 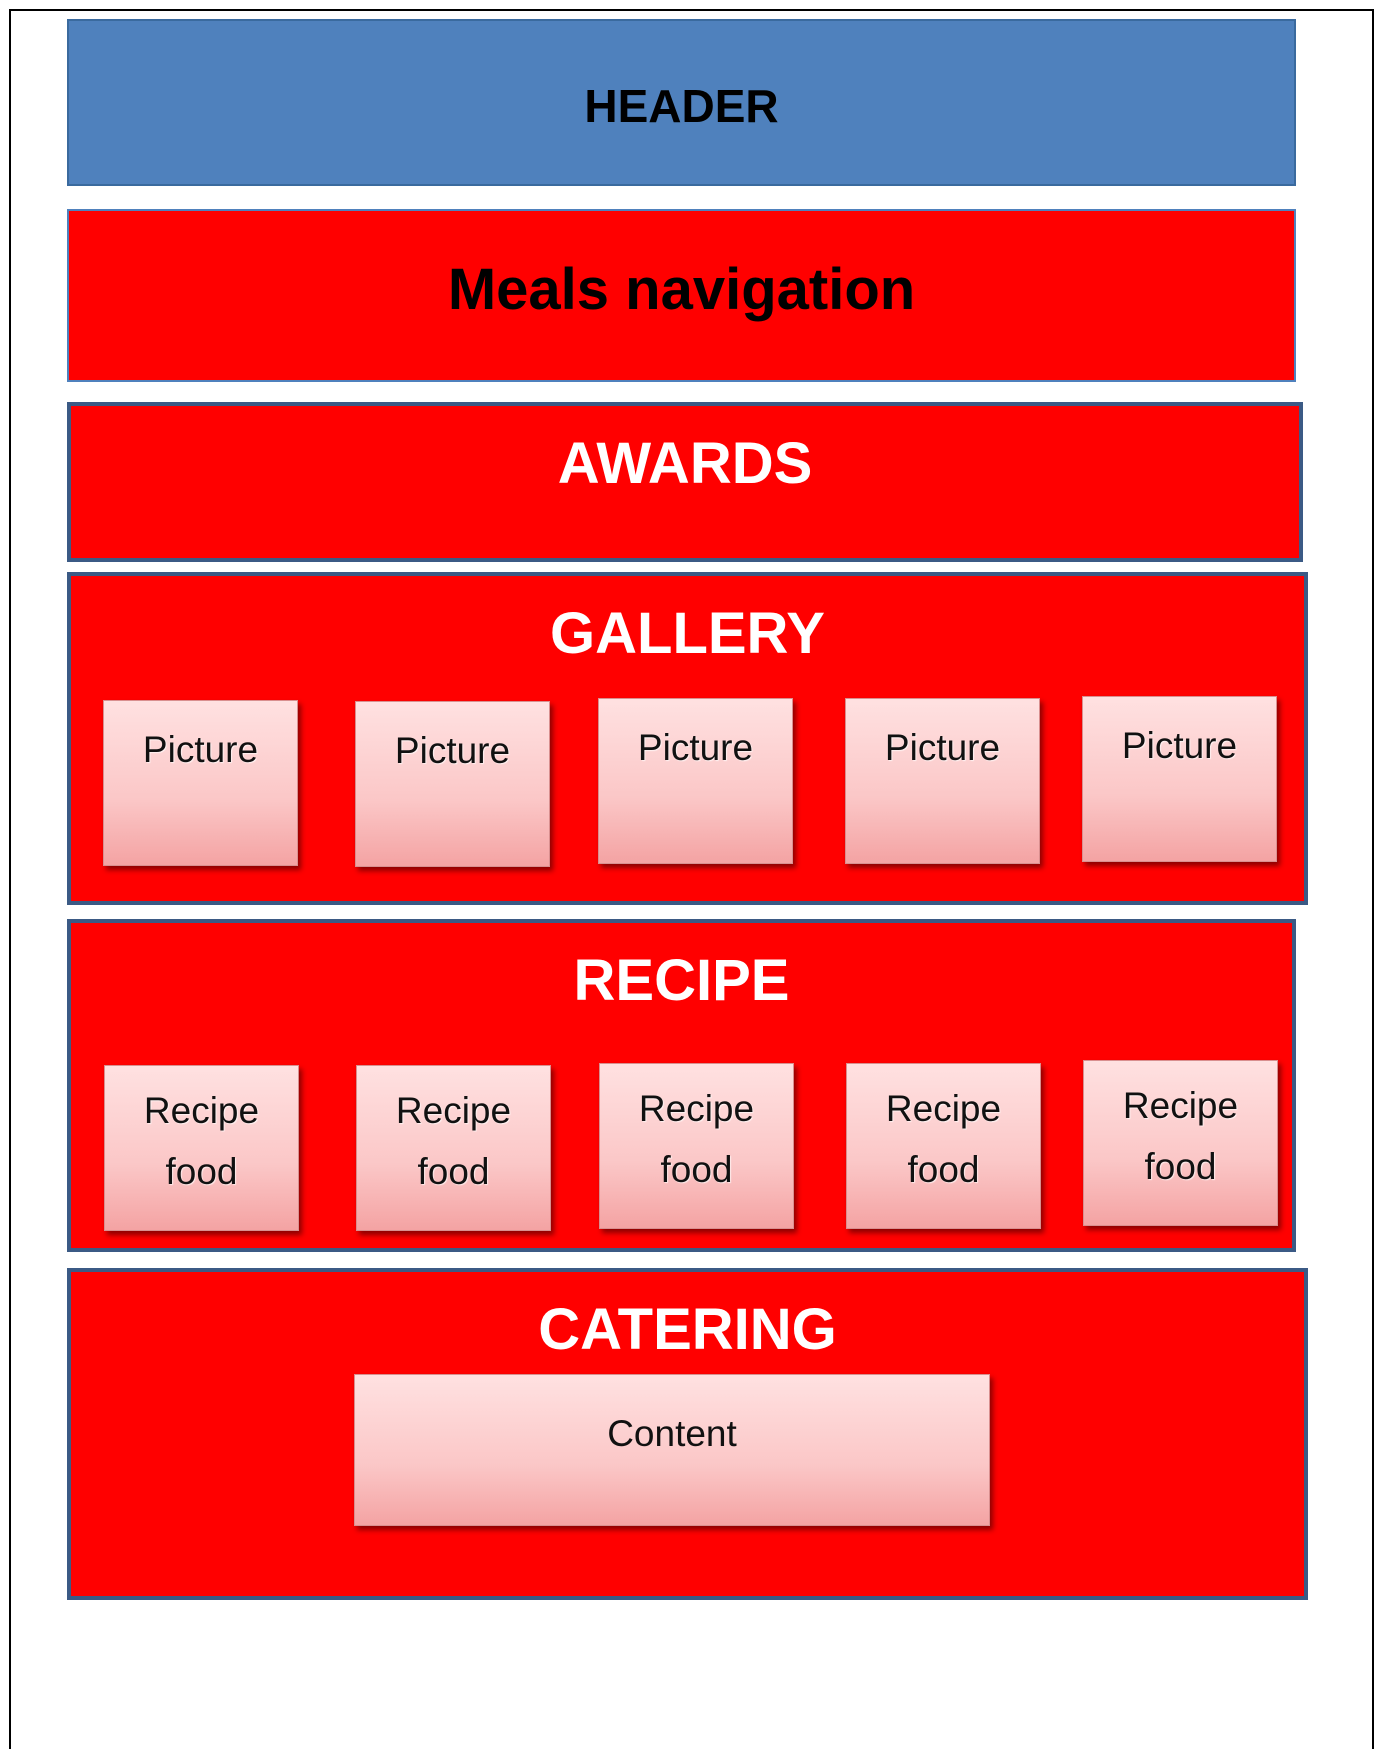 I want to click on meals-navigation-block: Meals navigation, so click(x=681, y=295).